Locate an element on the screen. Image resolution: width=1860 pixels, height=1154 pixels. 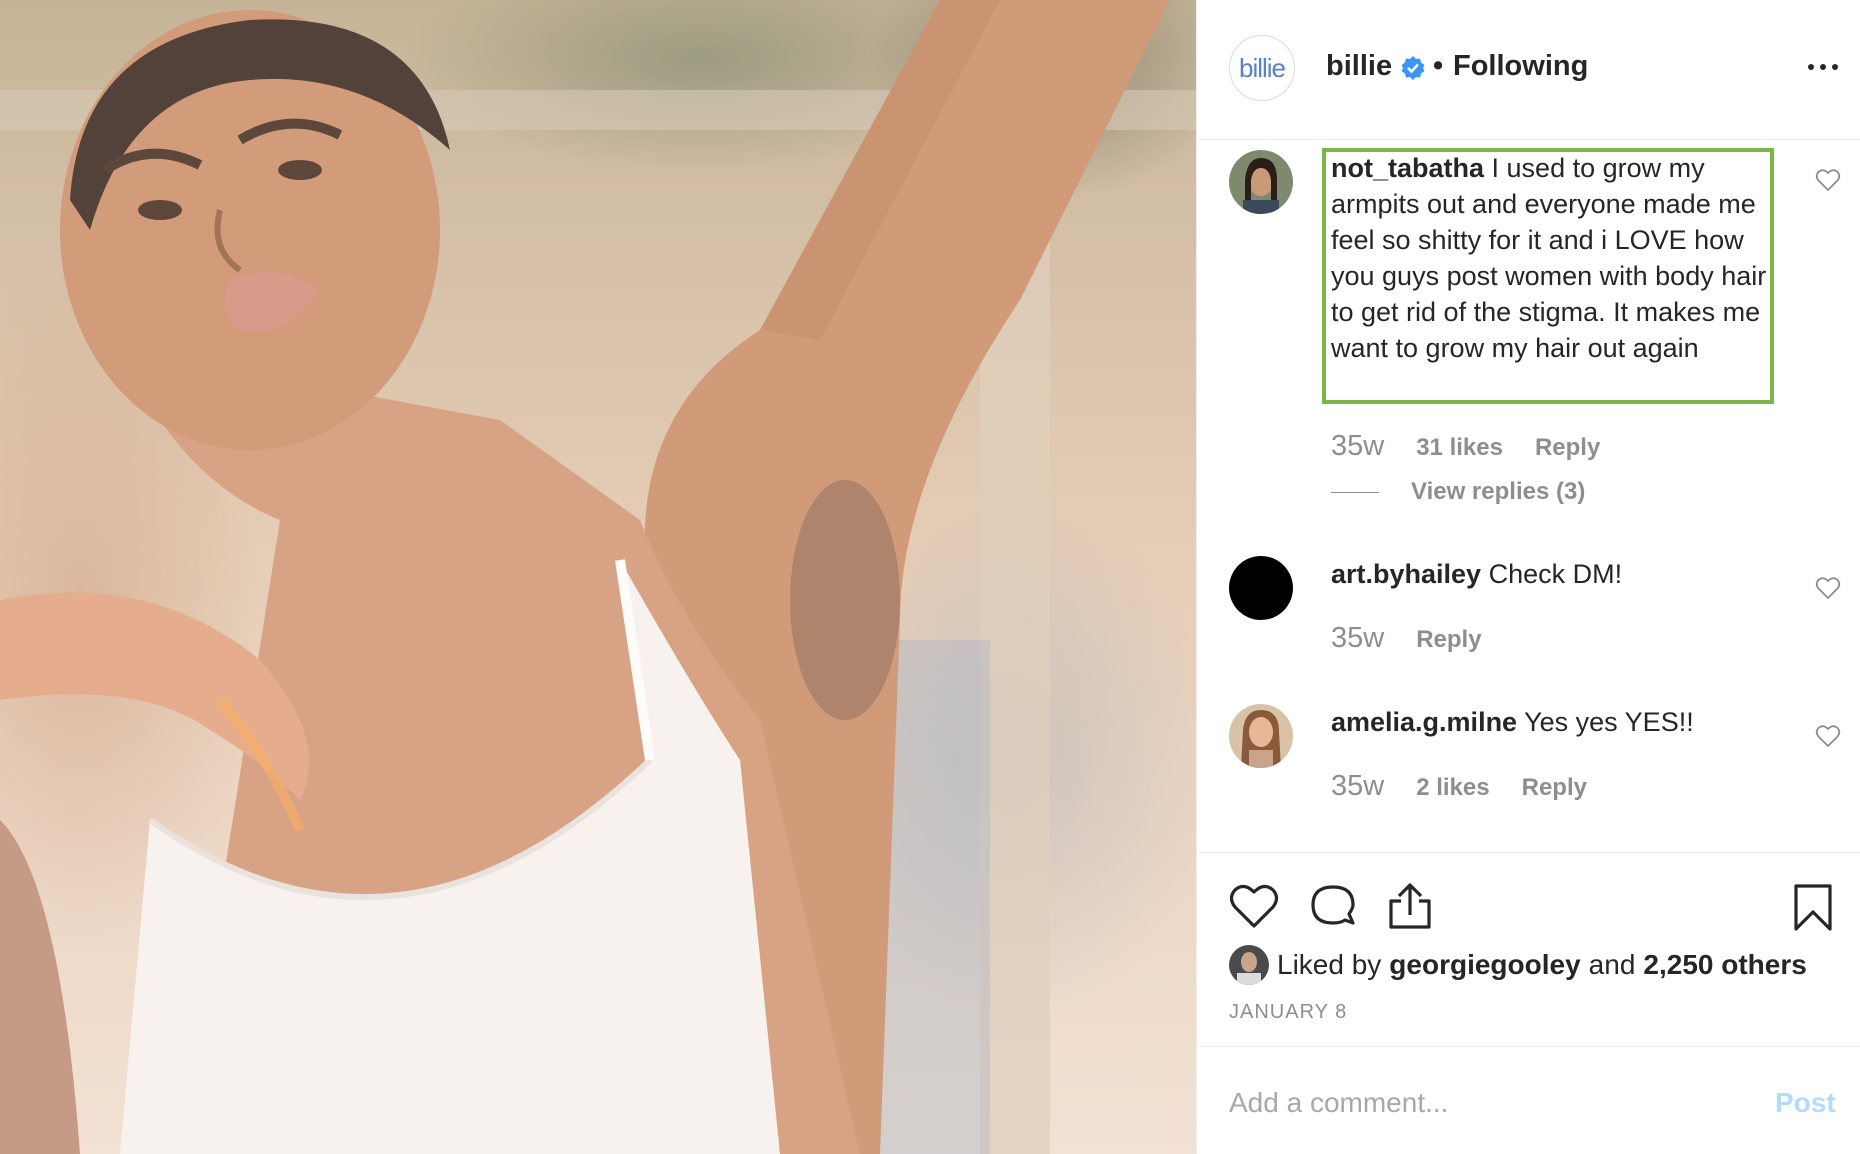
account-avatar: billie is located at coordinates (1262, 68).